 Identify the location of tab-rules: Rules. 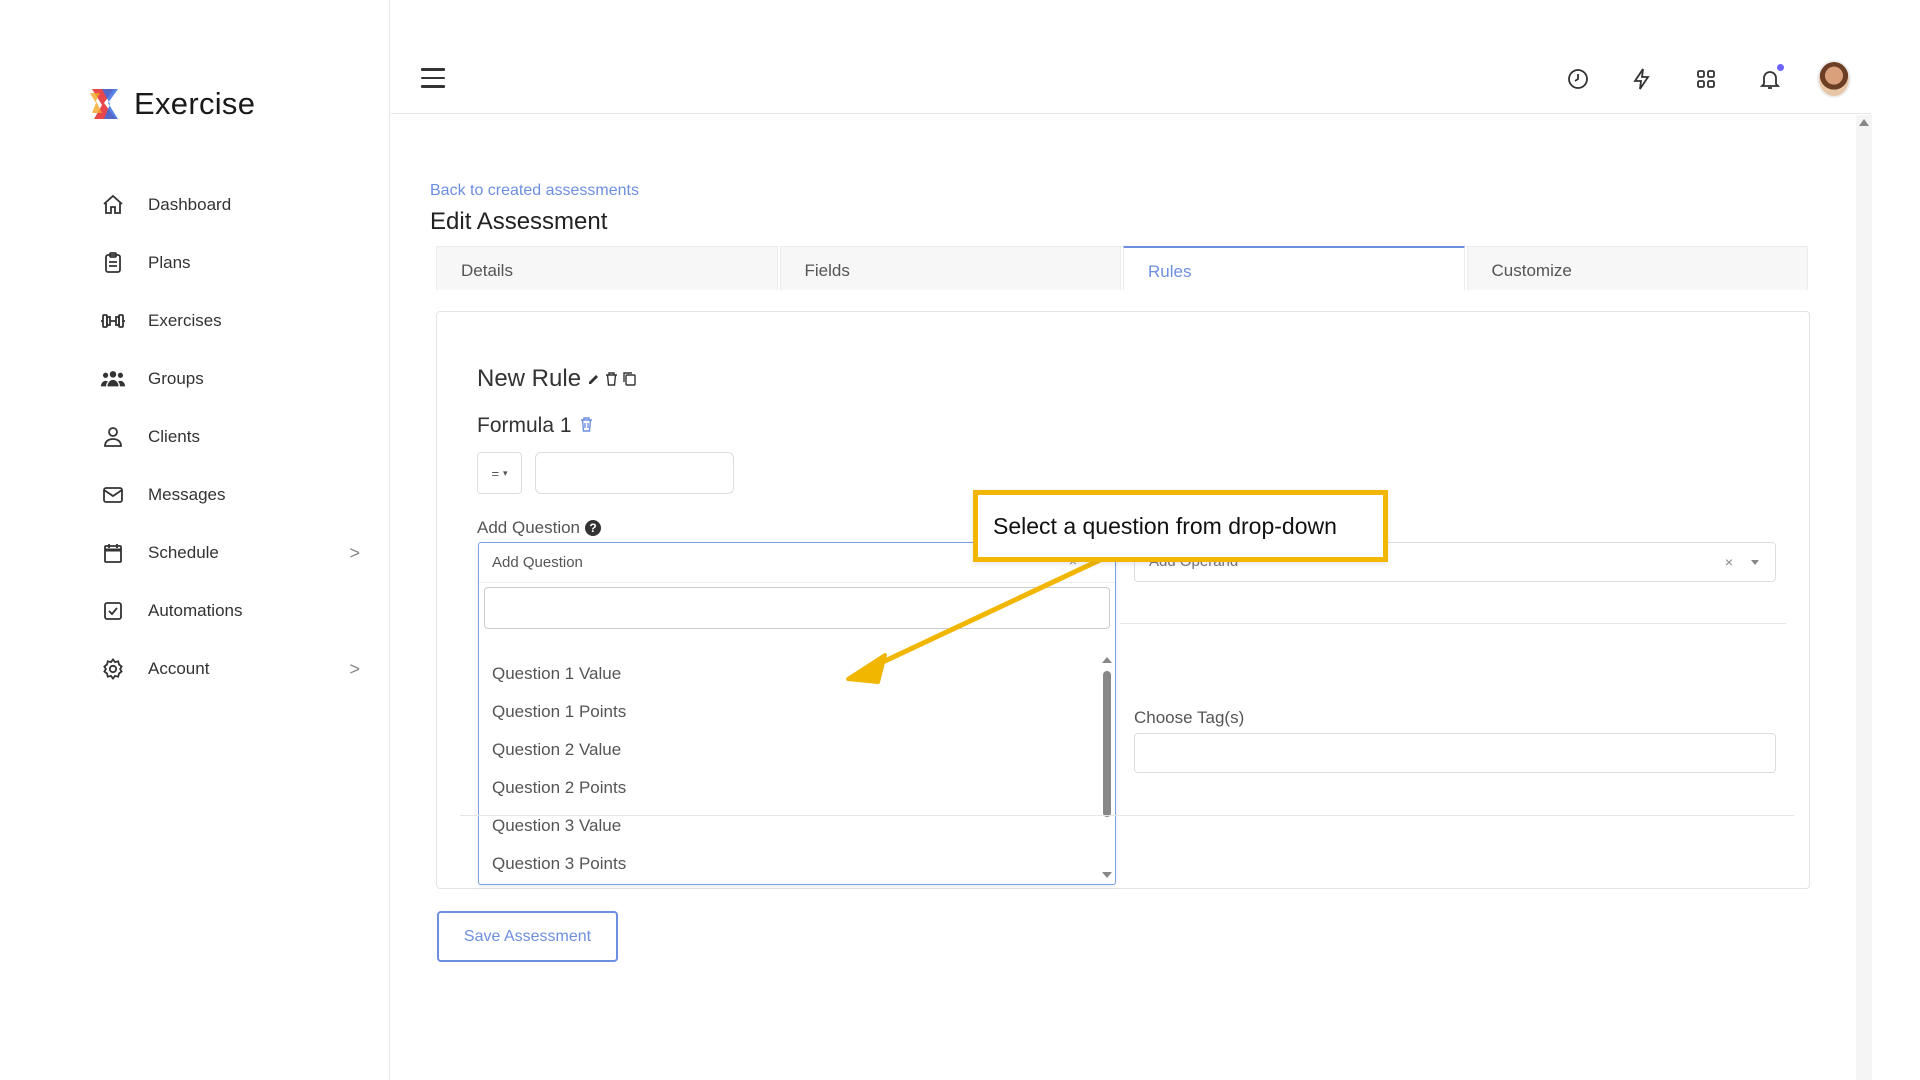
(1294, 268).